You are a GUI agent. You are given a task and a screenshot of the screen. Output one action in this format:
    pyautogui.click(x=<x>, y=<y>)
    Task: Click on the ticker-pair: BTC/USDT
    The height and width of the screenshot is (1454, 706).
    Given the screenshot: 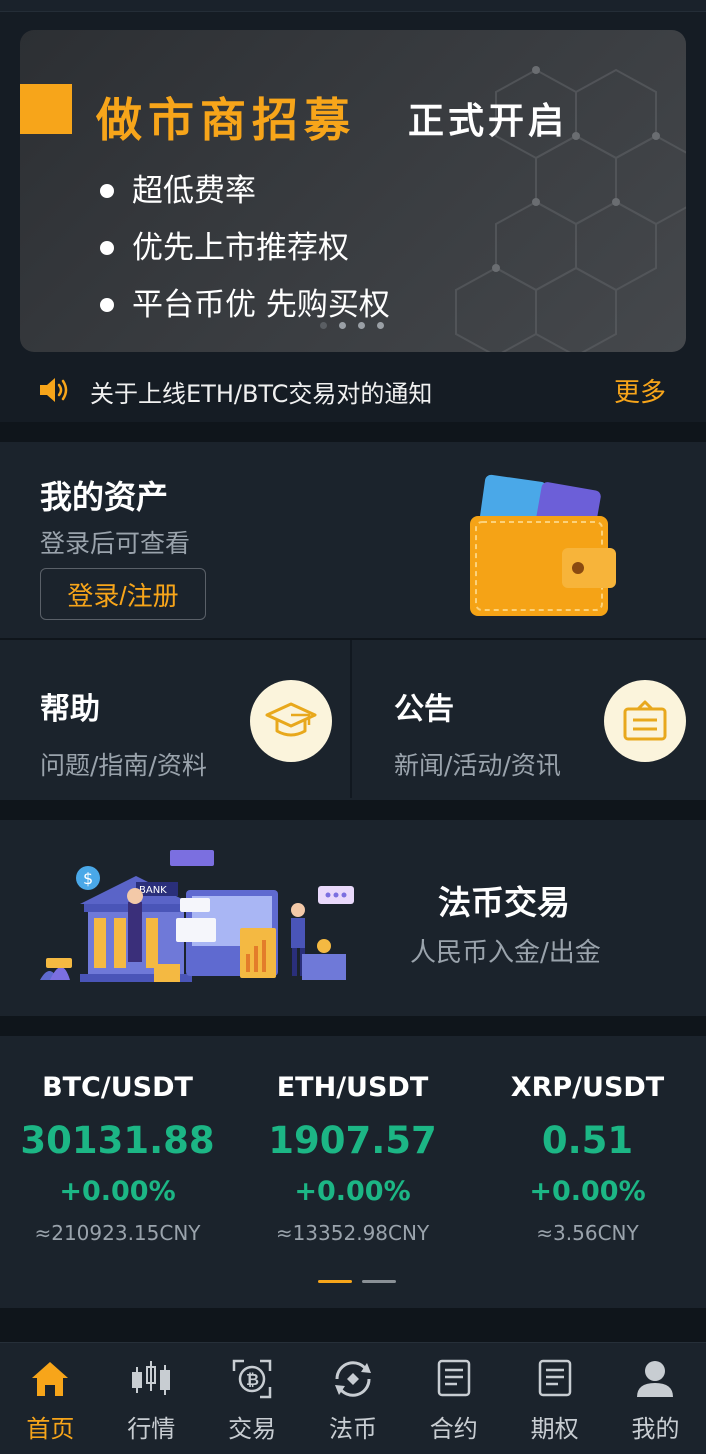 What is the action you would take?
    pyautogui.click(x=117, y=1087)
    